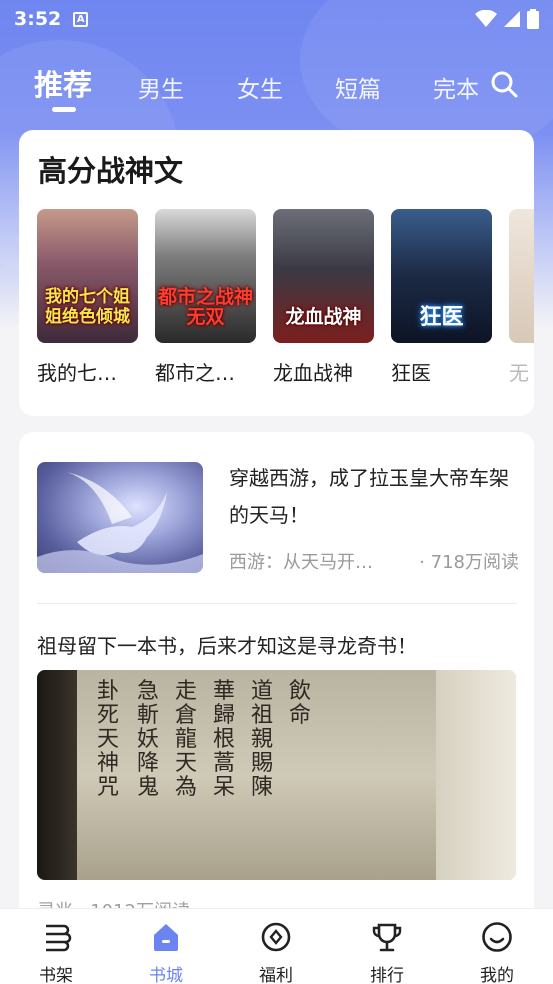 The height and width of the screenshot is (984, 553). Describe the element at coordinates (64, 109) in the screenshot. I see `active-tab-indicator` at that location.